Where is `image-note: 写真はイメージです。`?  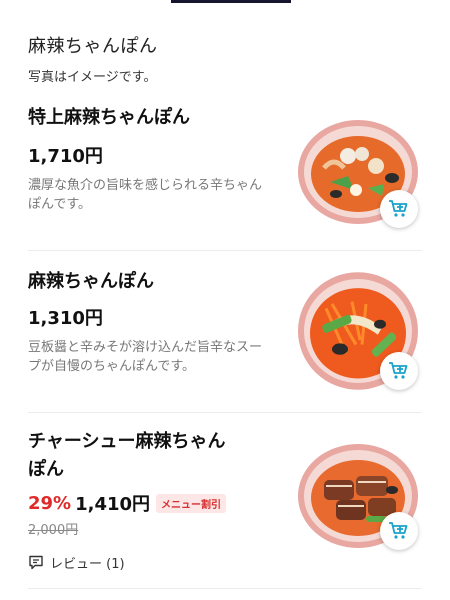
image-note: 写真はイメージです。 is located at coordinates (92, 77).